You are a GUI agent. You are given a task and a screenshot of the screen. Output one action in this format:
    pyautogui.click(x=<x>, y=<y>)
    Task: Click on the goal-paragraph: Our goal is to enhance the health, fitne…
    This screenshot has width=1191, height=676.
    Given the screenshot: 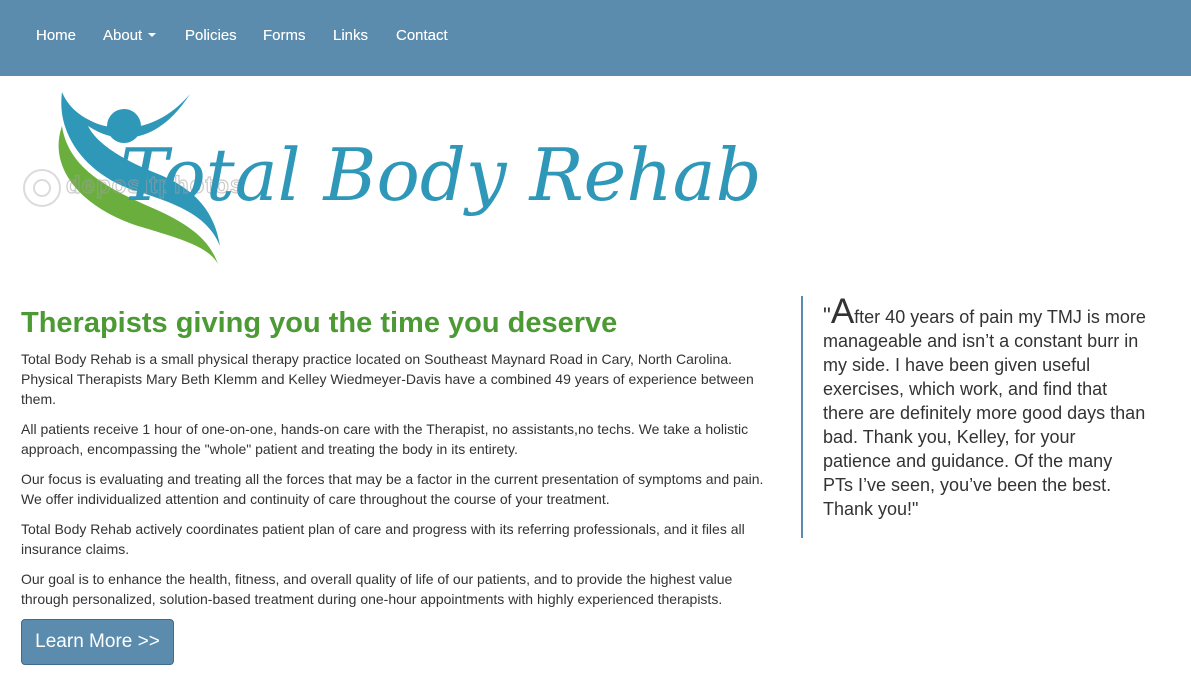 What is the action you would take?
    pyautogui.click(x=377, y=589)
    